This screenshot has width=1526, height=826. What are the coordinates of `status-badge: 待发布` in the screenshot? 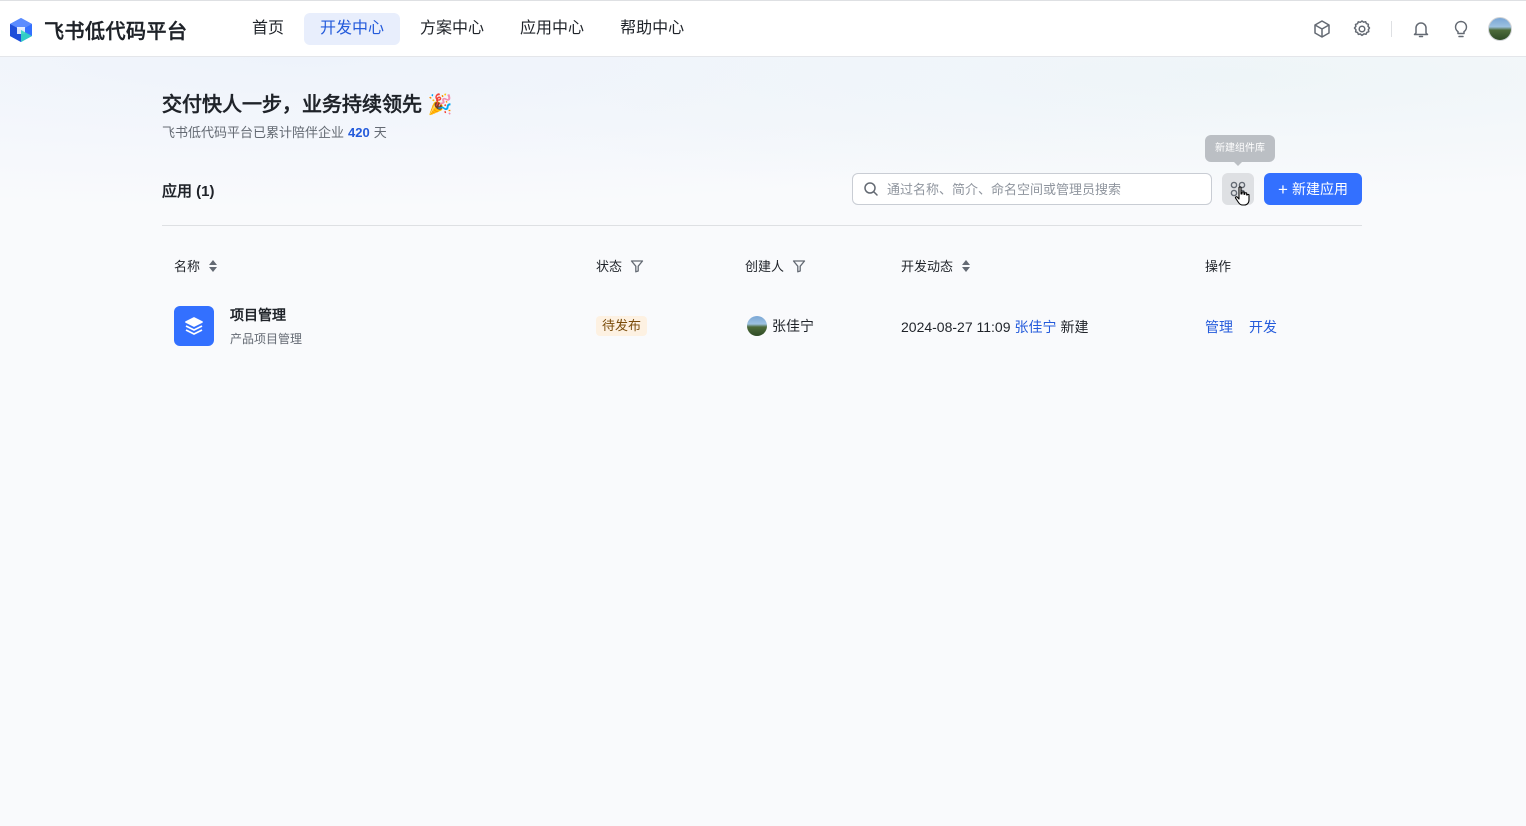 It's located at (622, 326).